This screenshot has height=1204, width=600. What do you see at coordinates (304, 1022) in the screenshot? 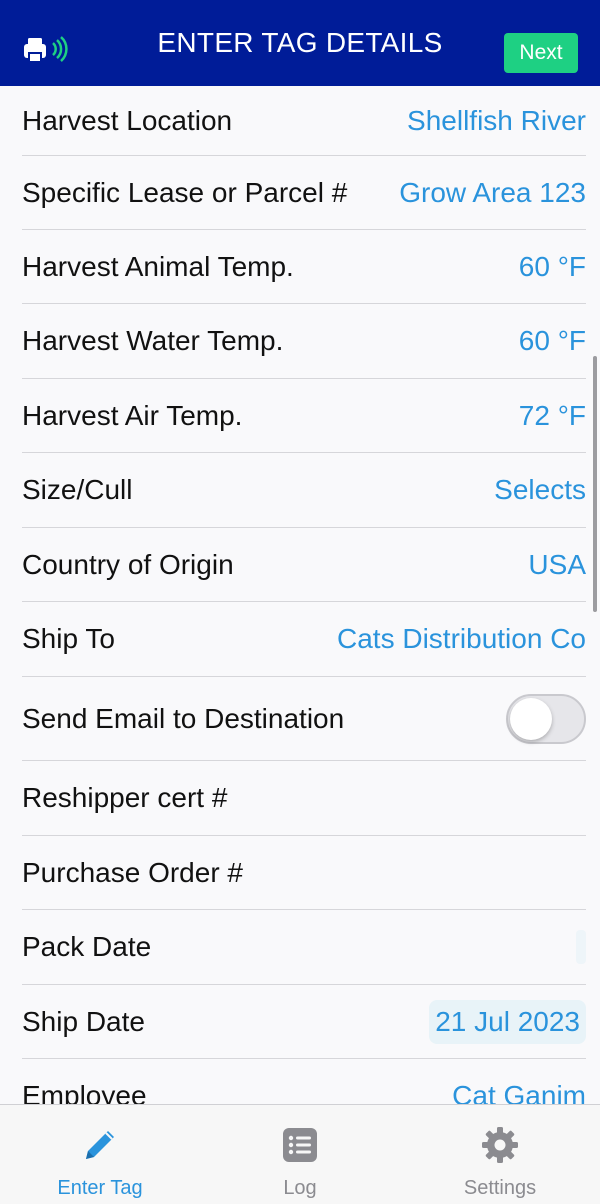
I see `field-row-ship-date: Ship Date 21 Jul 2023` at bounding box center [304, 1022].